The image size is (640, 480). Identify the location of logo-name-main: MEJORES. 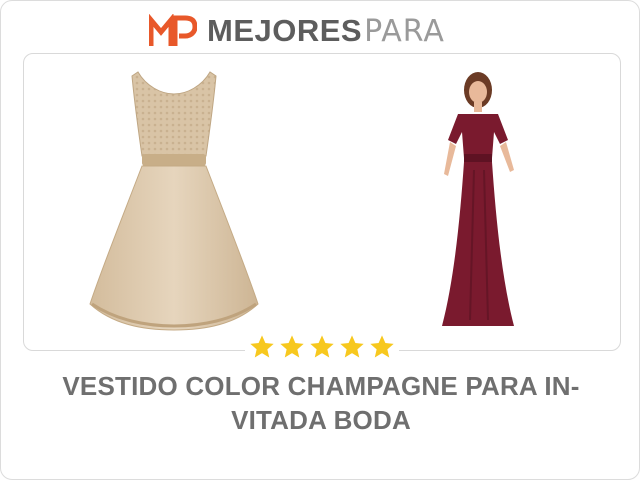
(285, 30).